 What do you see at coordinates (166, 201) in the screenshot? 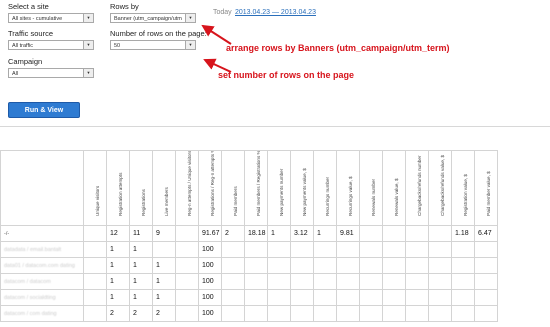
I see `column-header-label: Live members` at bounding box center [166, 201].